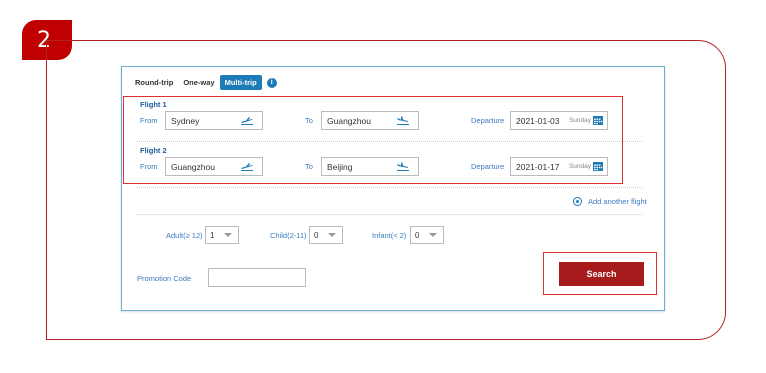  What do you see at coordinates (417, 235) in the screenshot?
I see `infant-value: 0` at bounding box center [417, 235].